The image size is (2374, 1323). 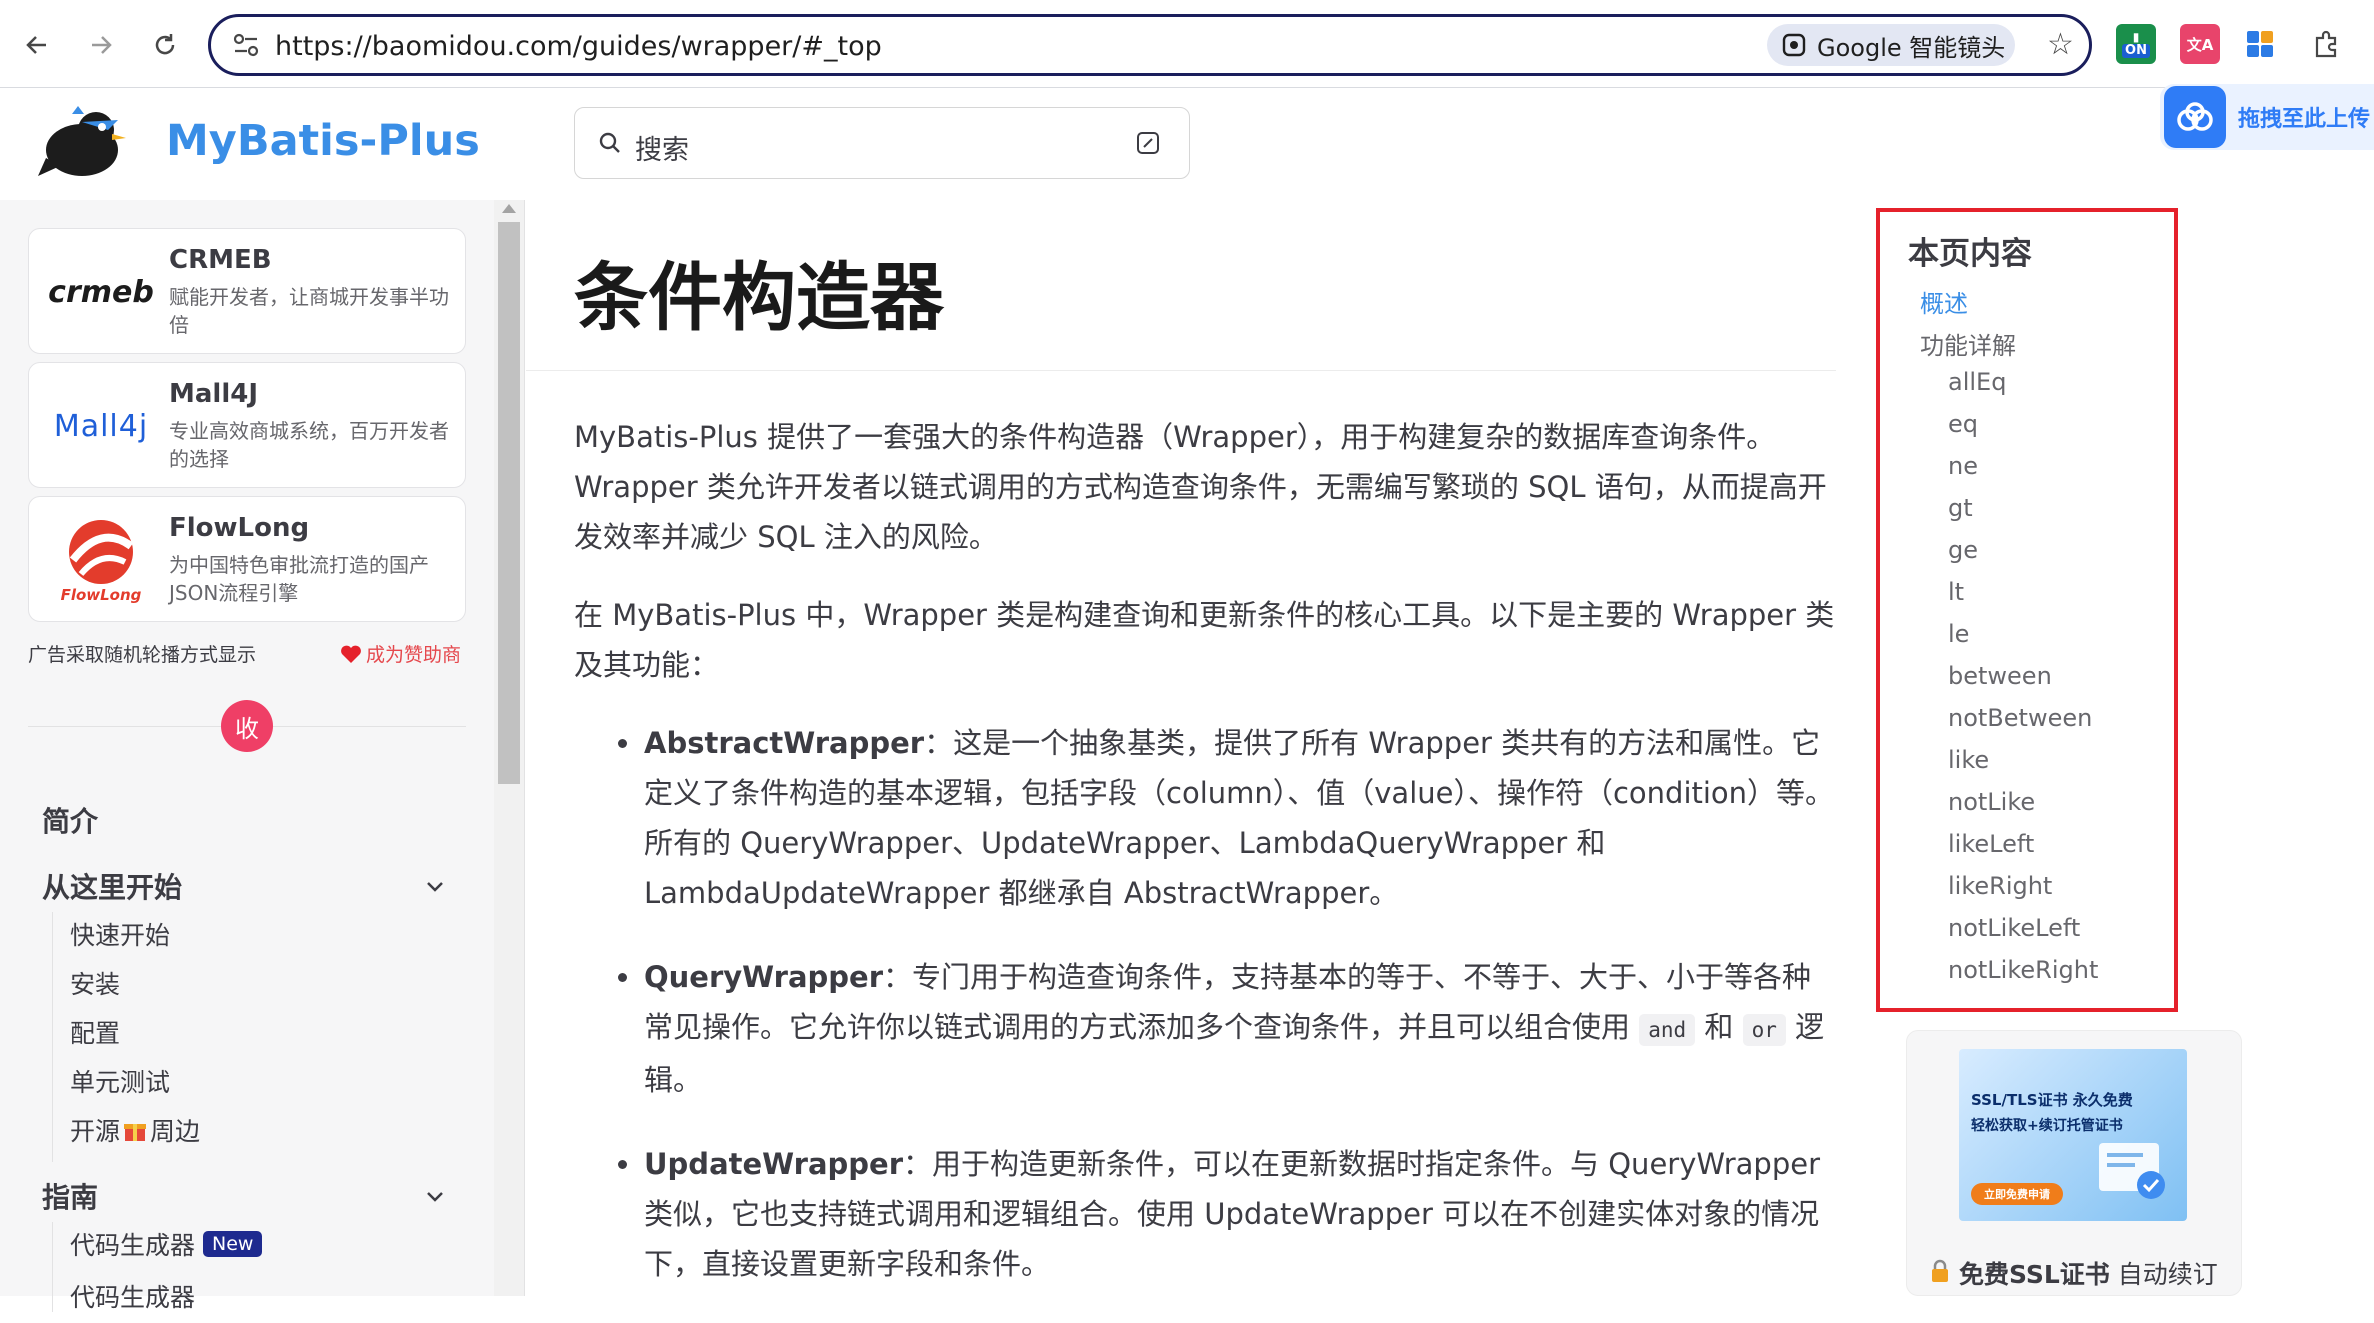 I want to click on inline-code-or: or, so click(x=1764, y=1030).